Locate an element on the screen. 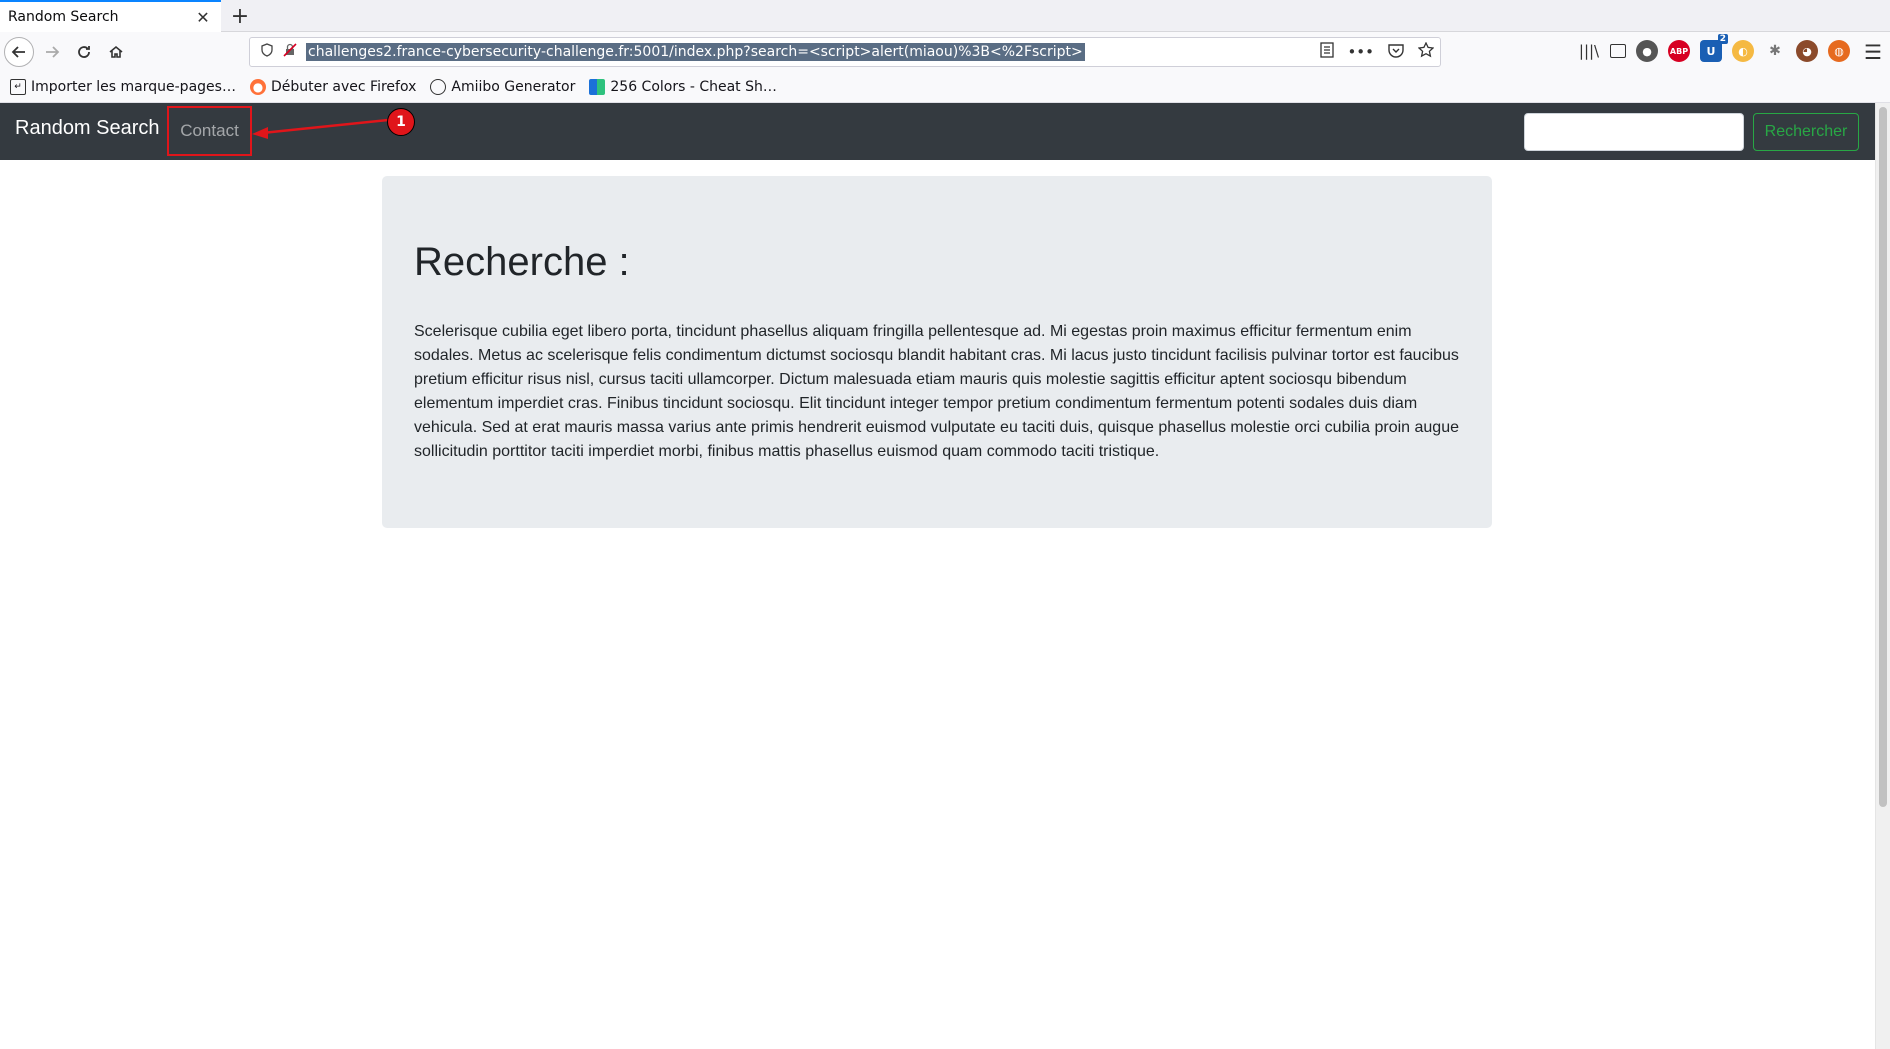 This screenshot has height=1049, width=1890. bookmark-amiibo: Amiibo Generator is located at coordinates (502, 87).